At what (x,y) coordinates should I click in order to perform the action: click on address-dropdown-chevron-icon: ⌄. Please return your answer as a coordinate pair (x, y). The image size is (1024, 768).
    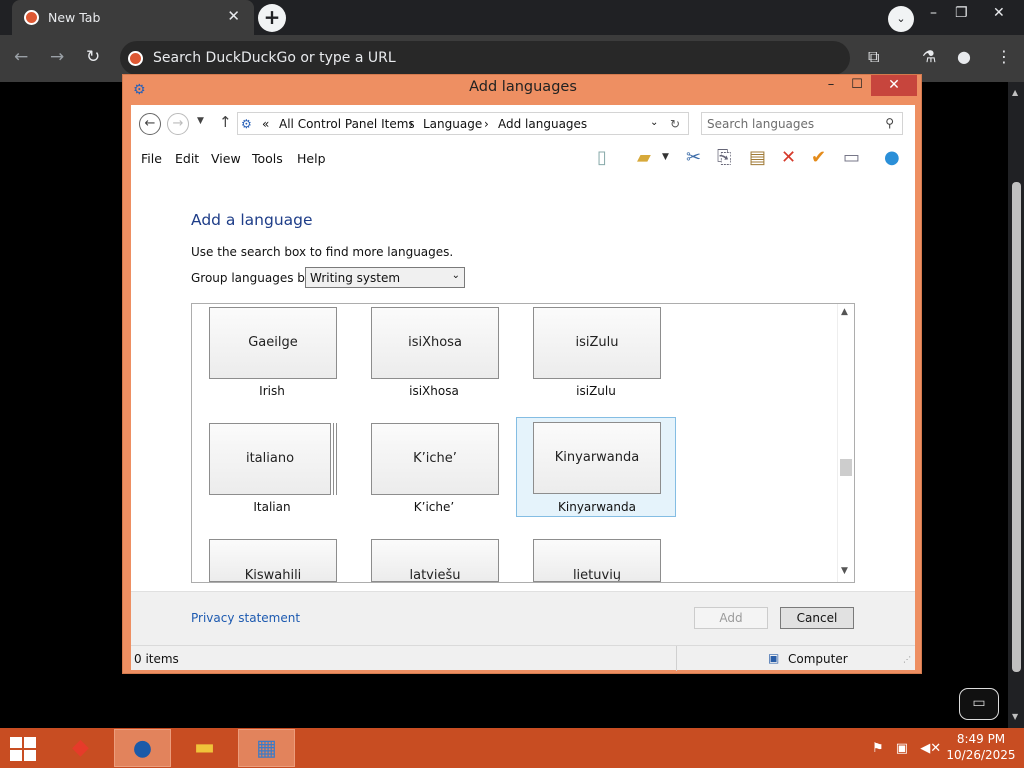
    Looking at the image, I should click on (654, 122).